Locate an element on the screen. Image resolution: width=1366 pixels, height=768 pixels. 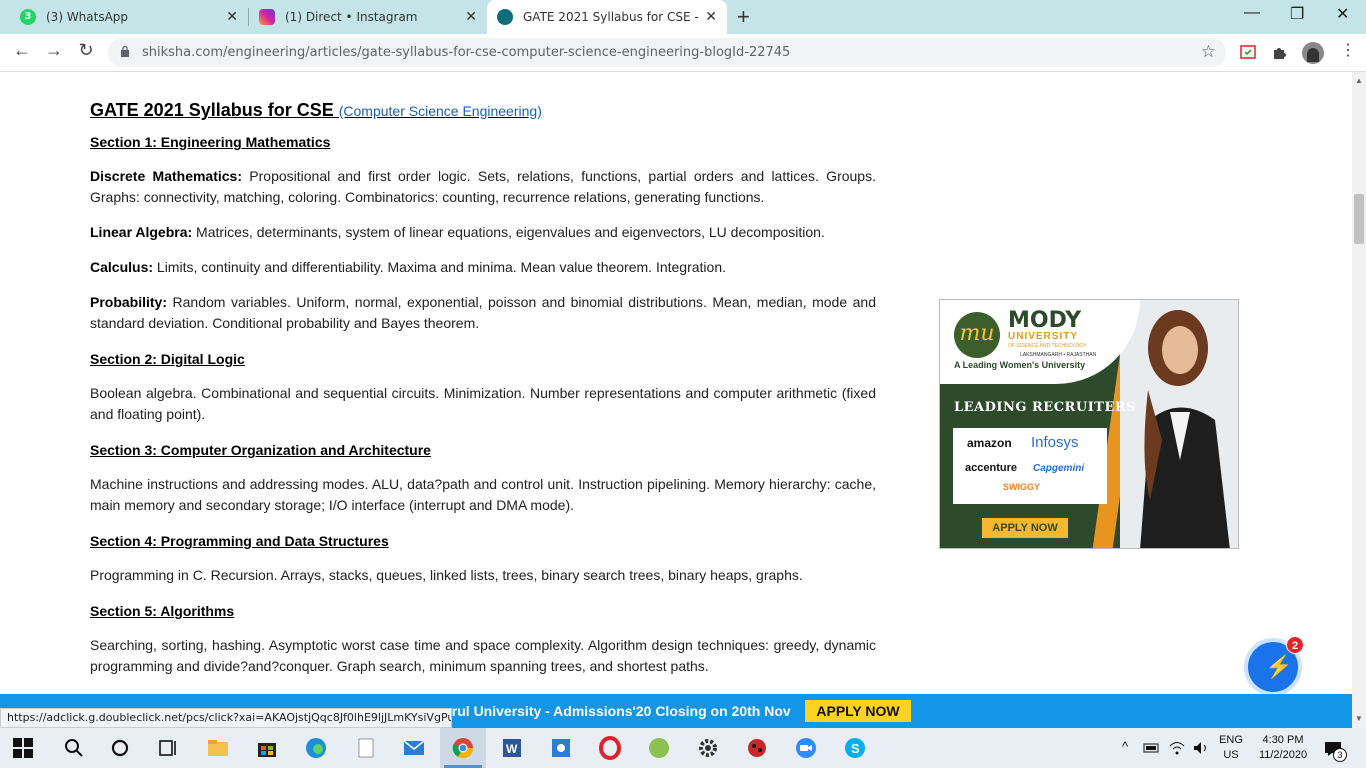
svg-text: S is located at coordinates (855, 748).